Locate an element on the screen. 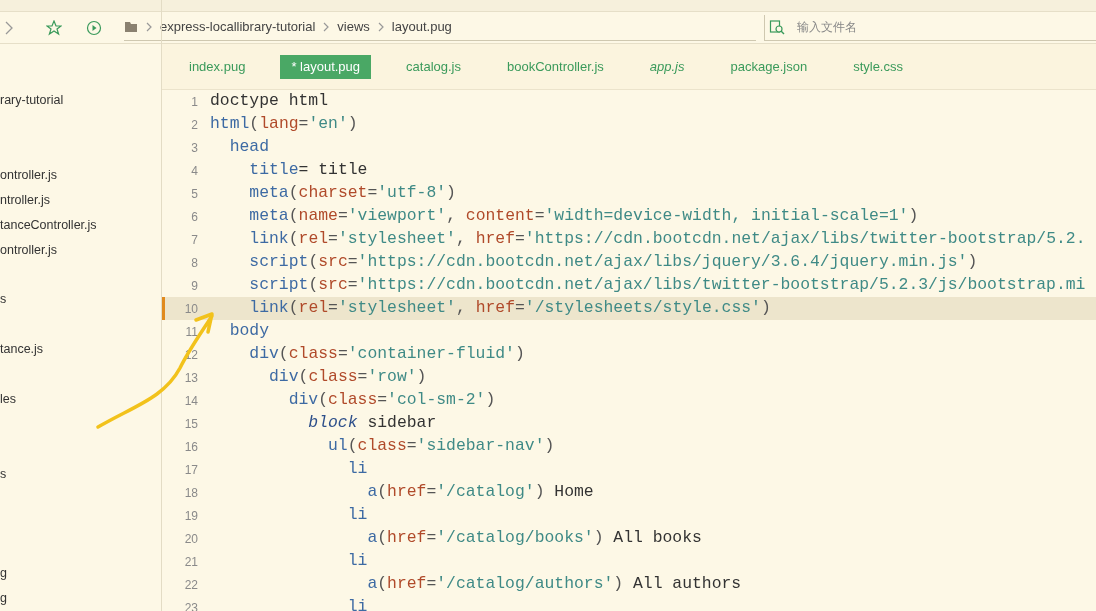  line-number: 2 is located at coordinates (194, 125).